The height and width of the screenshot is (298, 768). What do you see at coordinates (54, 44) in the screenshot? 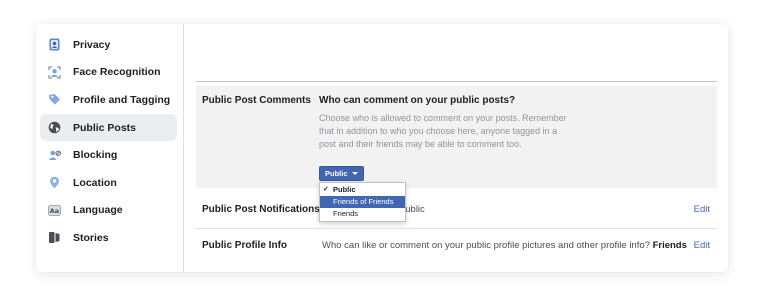
I see `privacy-lock-icon` at bounding box center [54, 44].